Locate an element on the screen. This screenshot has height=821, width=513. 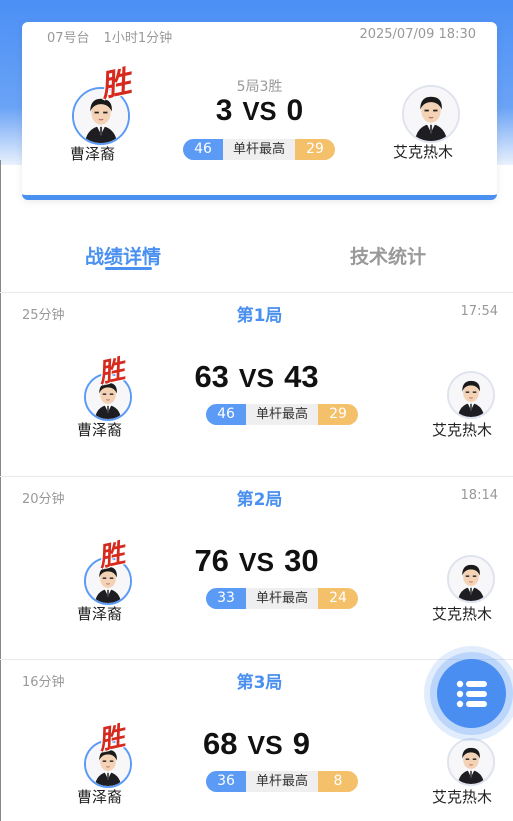
player2-score: 43 is located at coordinates (301, 376).